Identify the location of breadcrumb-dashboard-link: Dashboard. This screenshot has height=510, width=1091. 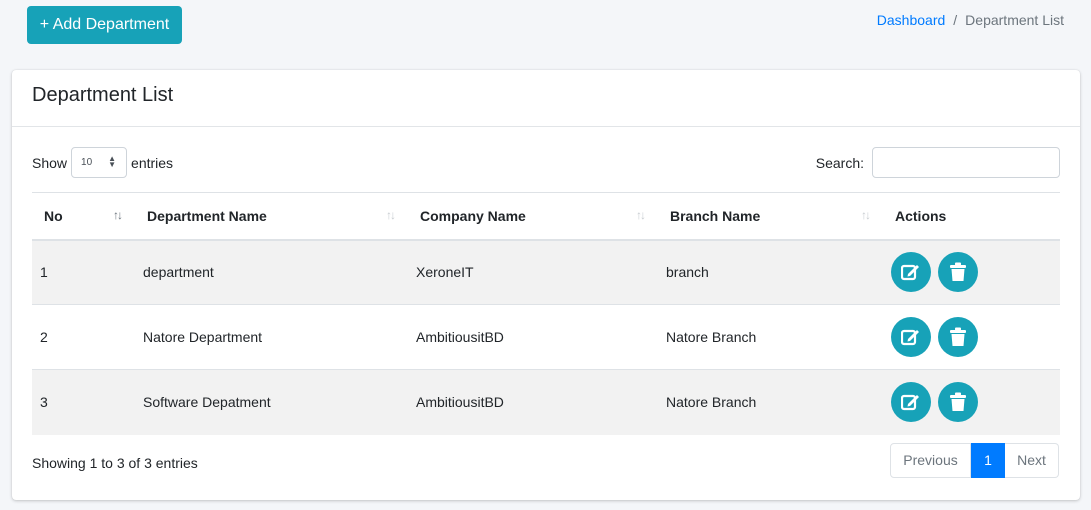
(911, 20).